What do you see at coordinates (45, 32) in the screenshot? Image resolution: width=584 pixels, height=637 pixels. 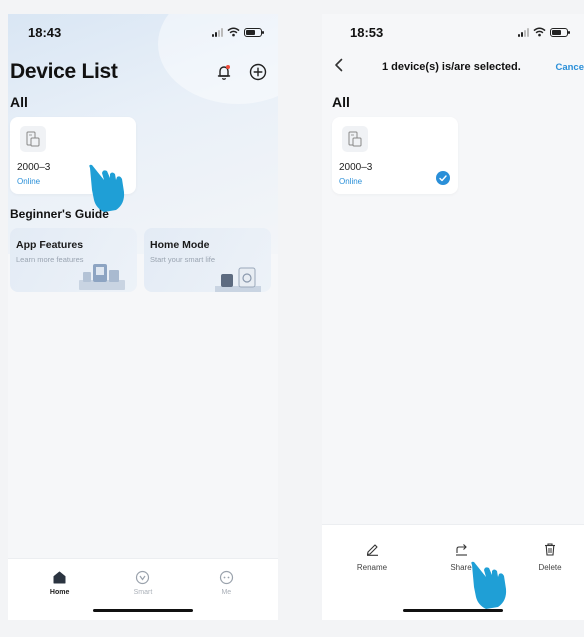 I see `status-time: 18:43` at bounding box center [45, 32].